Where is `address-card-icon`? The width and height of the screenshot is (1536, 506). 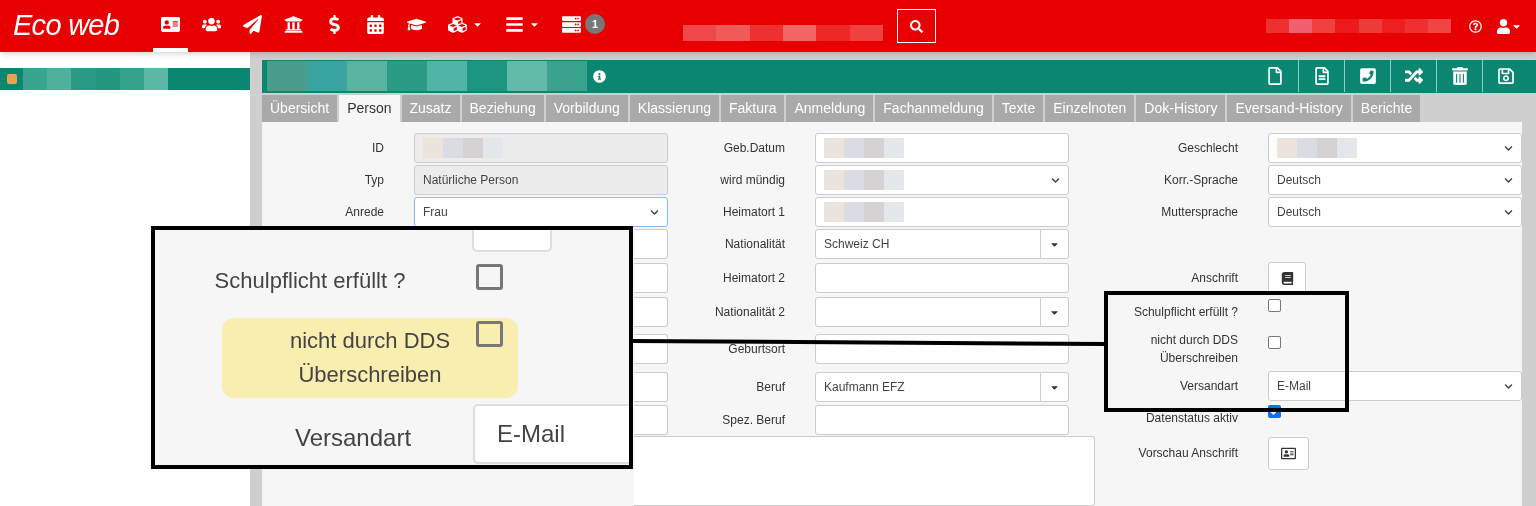 address-card-icon is located at coordinates (1288, 453).